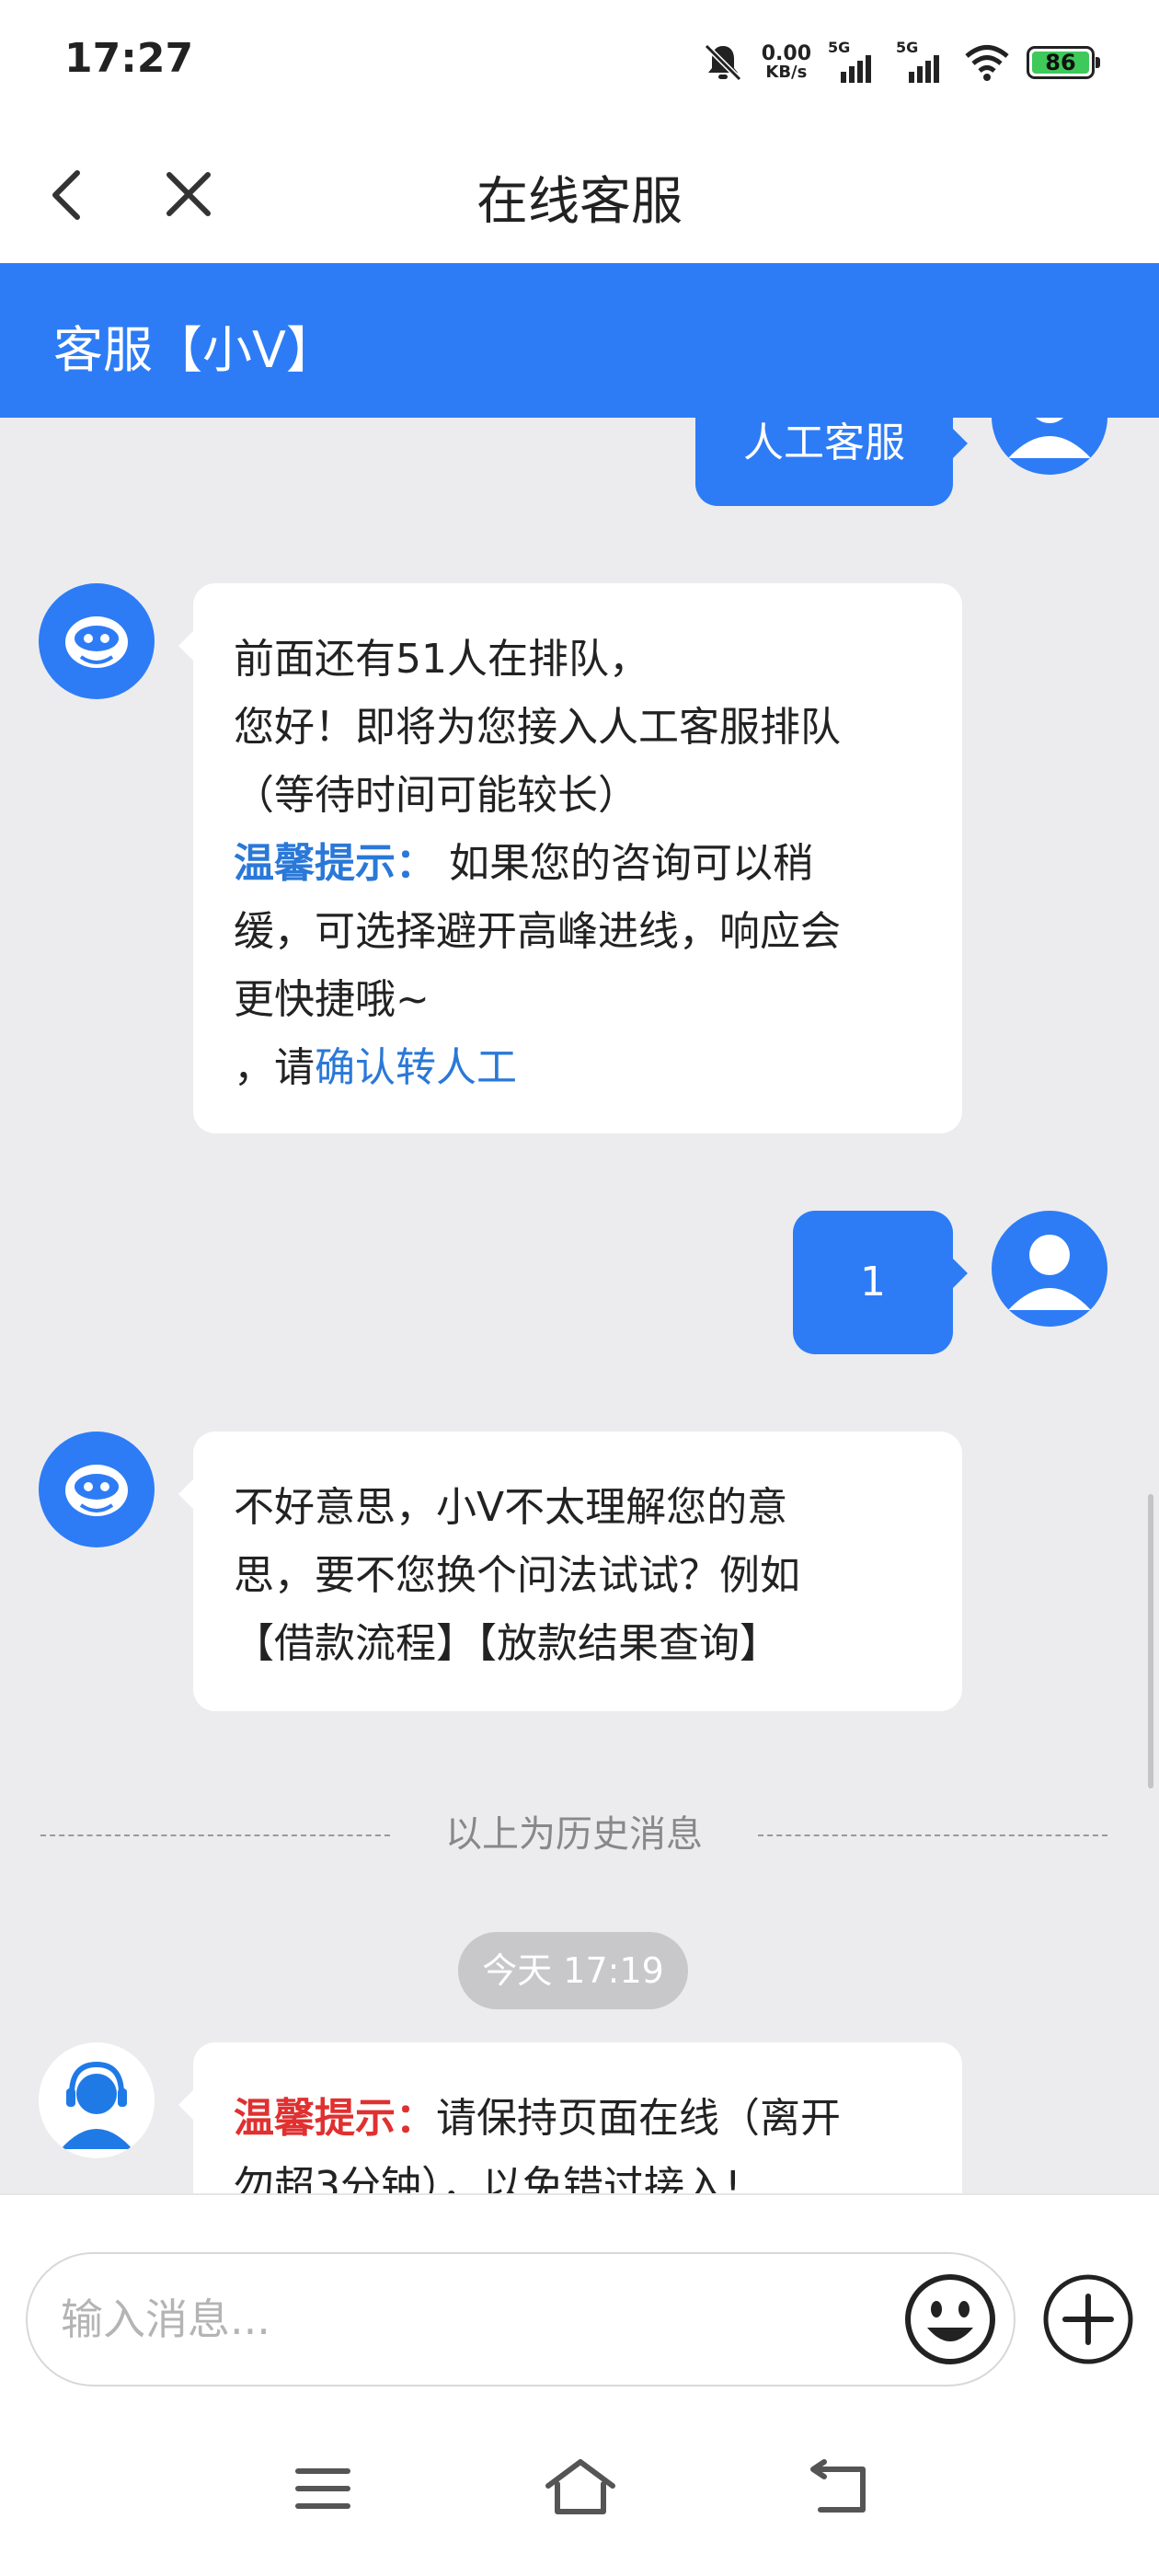 The width and height of the screenshot is (1159, 2576). What do you see at coordinates (580, 2488) in the screenshot?
I see `home-icon` at bounding box center [580, 2488].